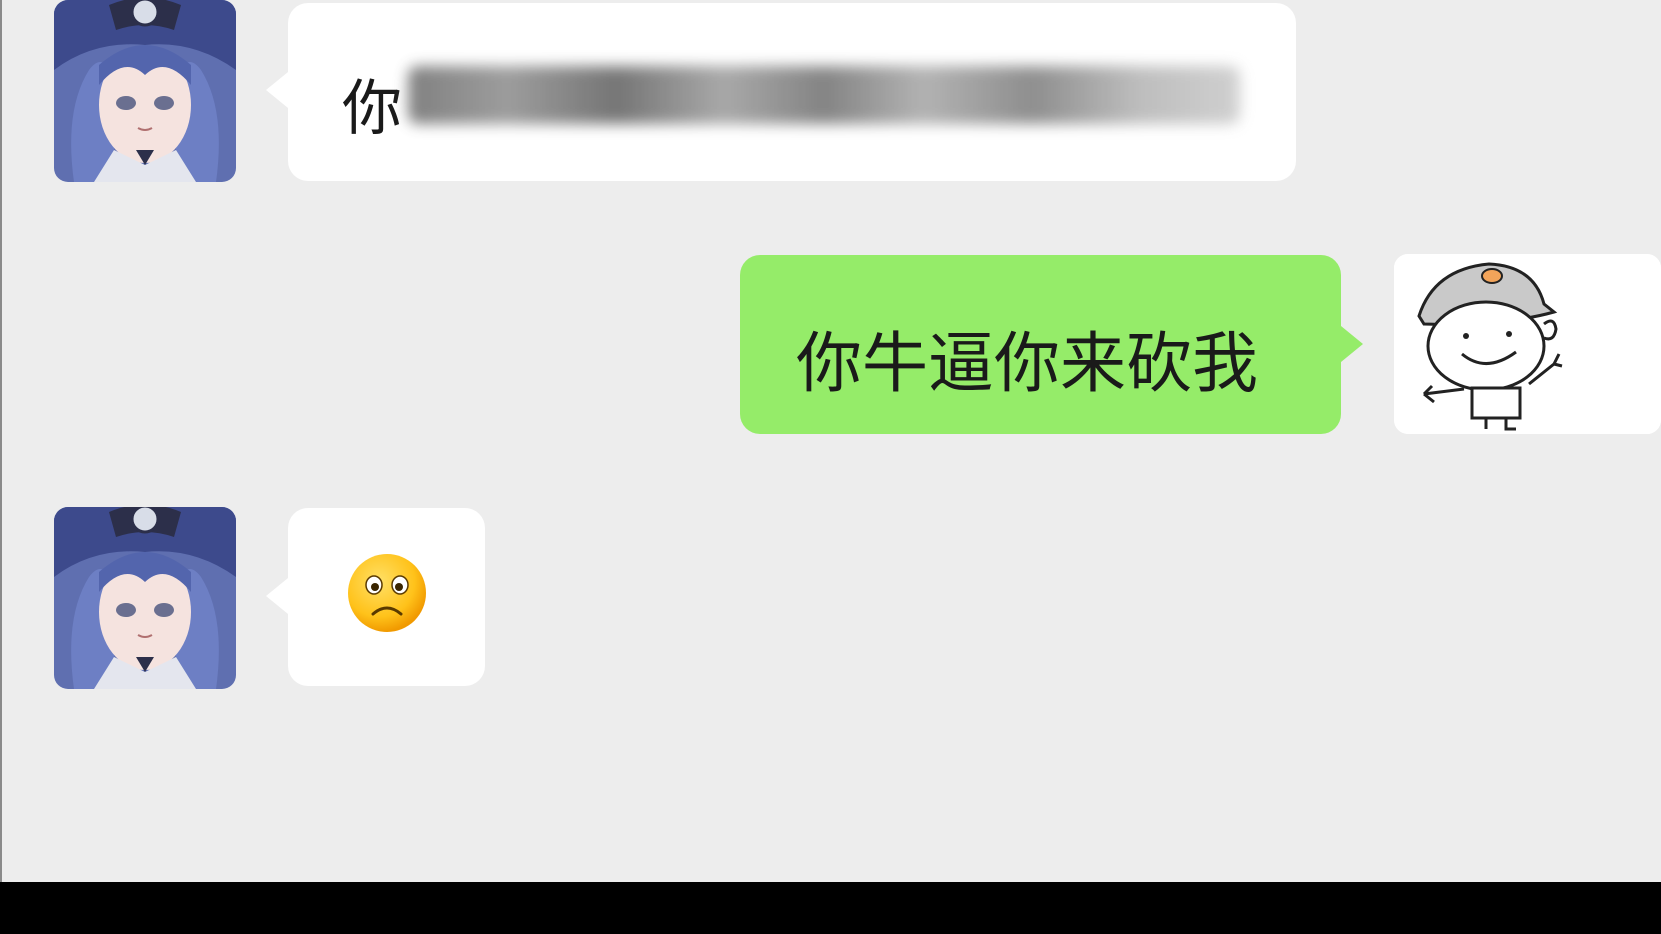  I want to click on bottom-bar, so click(830, 908).